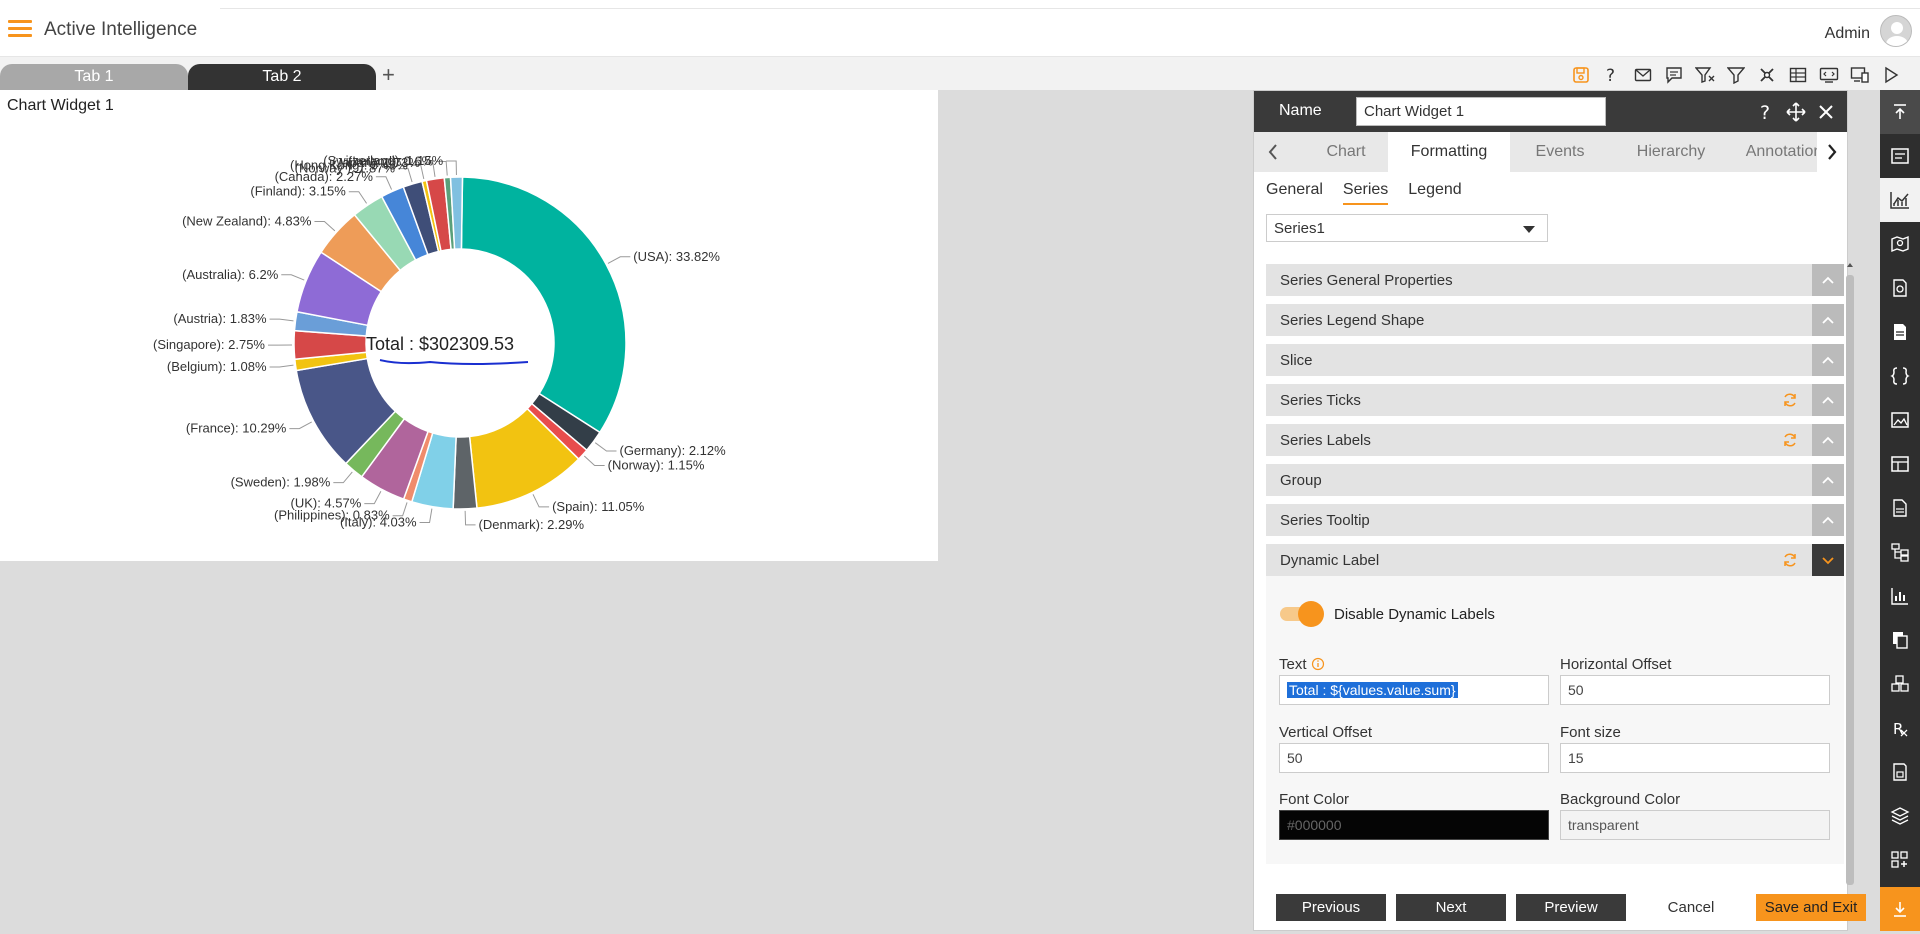 This screenshot has height=934, width=1920. What do you see at coordinates (1555, 400) in the screenshot?
I see `section-series-ticks: Series Ticks` at bounding box center [1555, 400].